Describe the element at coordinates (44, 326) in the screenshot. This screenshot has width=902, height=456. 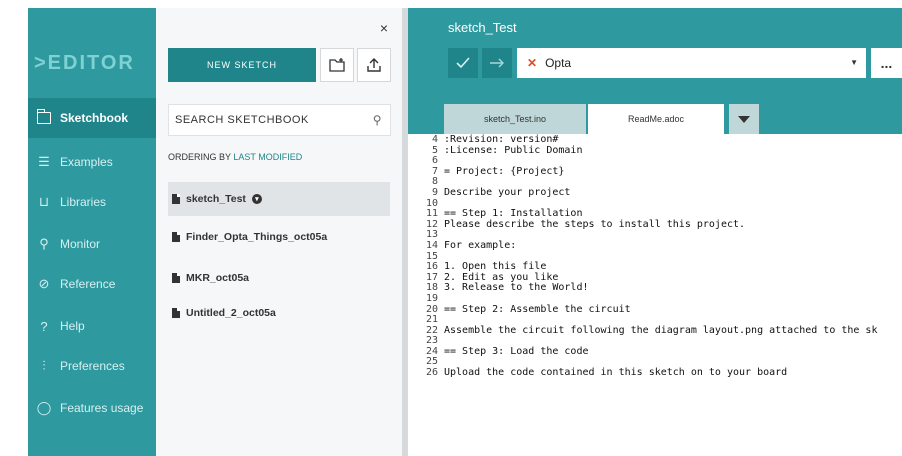
I see `help-icon: ?` at that location.